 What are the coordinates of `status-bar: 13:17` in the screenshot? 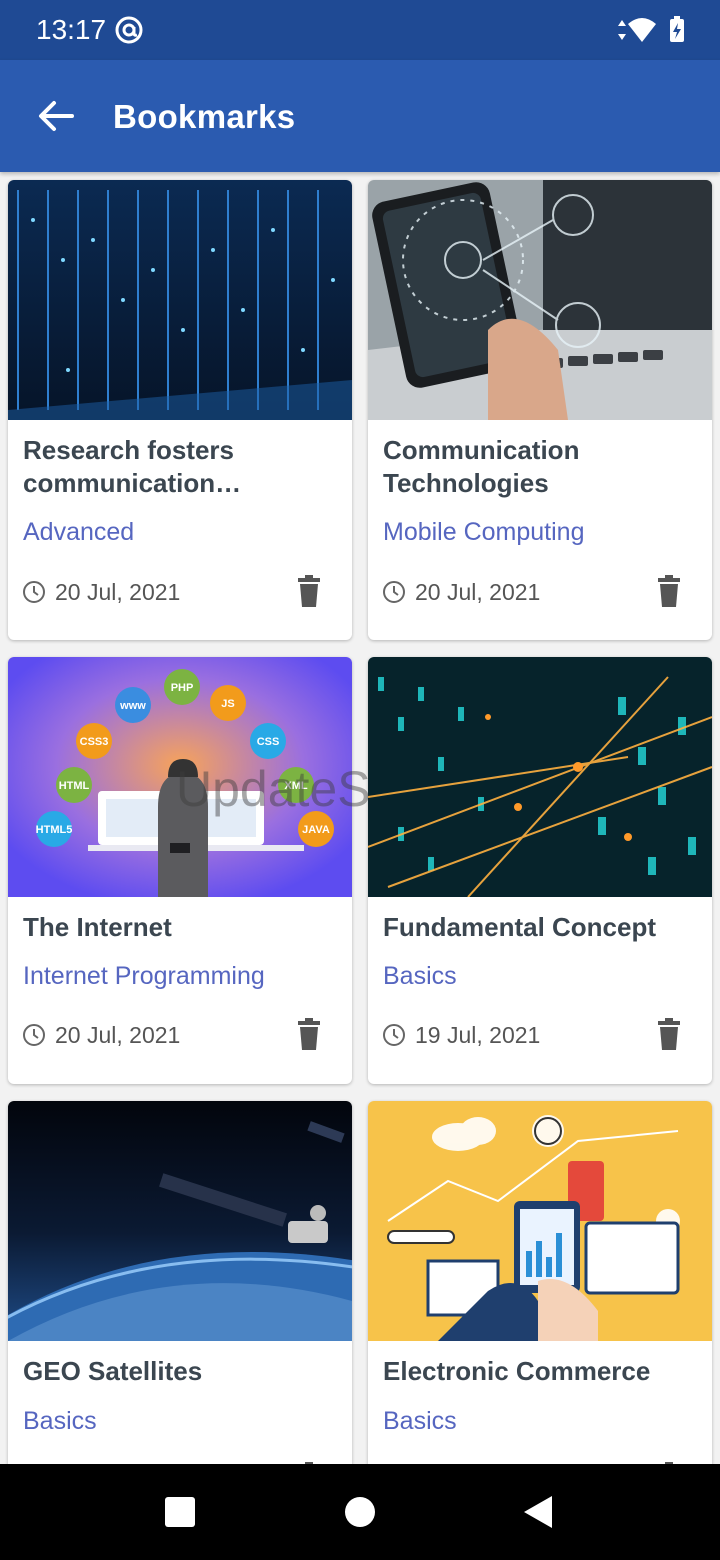 It's located at (360, 30).